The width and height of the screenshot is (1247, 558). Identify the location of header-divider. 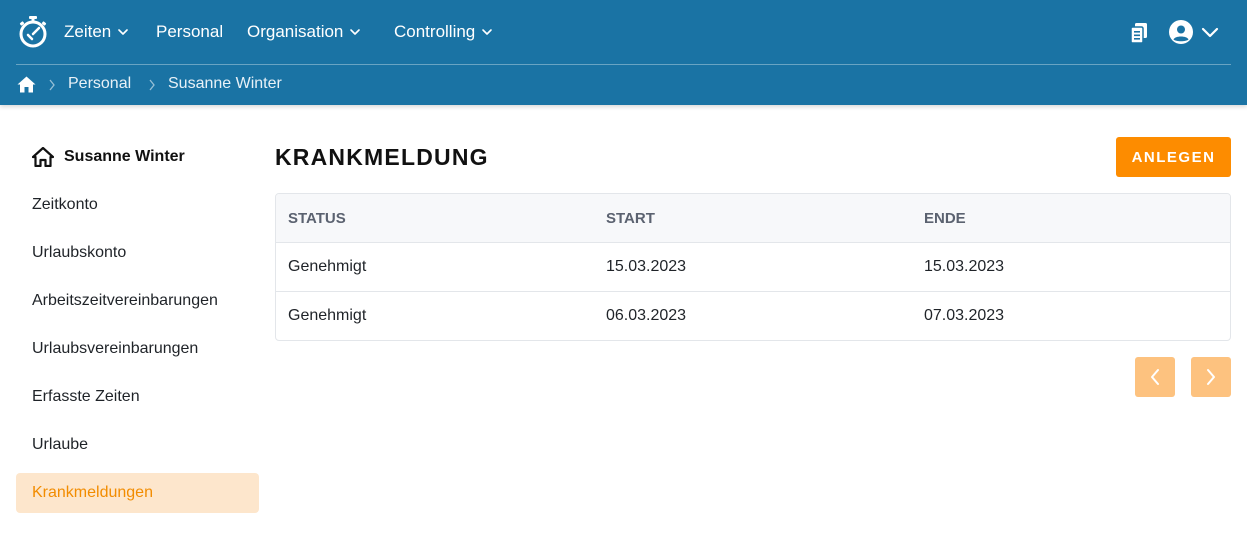
(623, 64).